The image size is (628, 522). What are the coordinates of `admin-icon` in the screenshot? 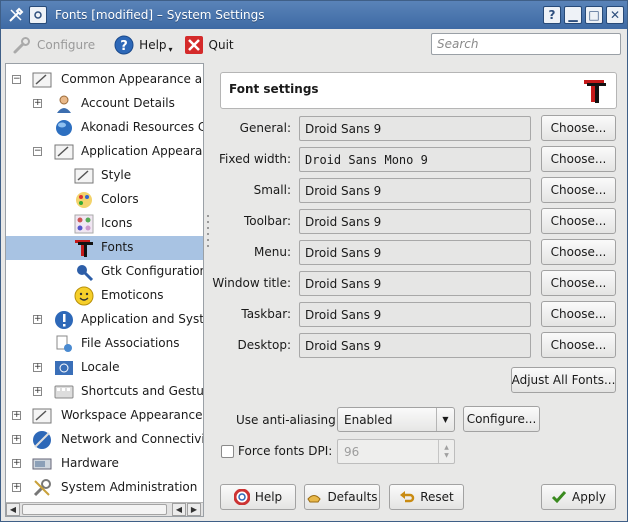 It's located at (42, 488).